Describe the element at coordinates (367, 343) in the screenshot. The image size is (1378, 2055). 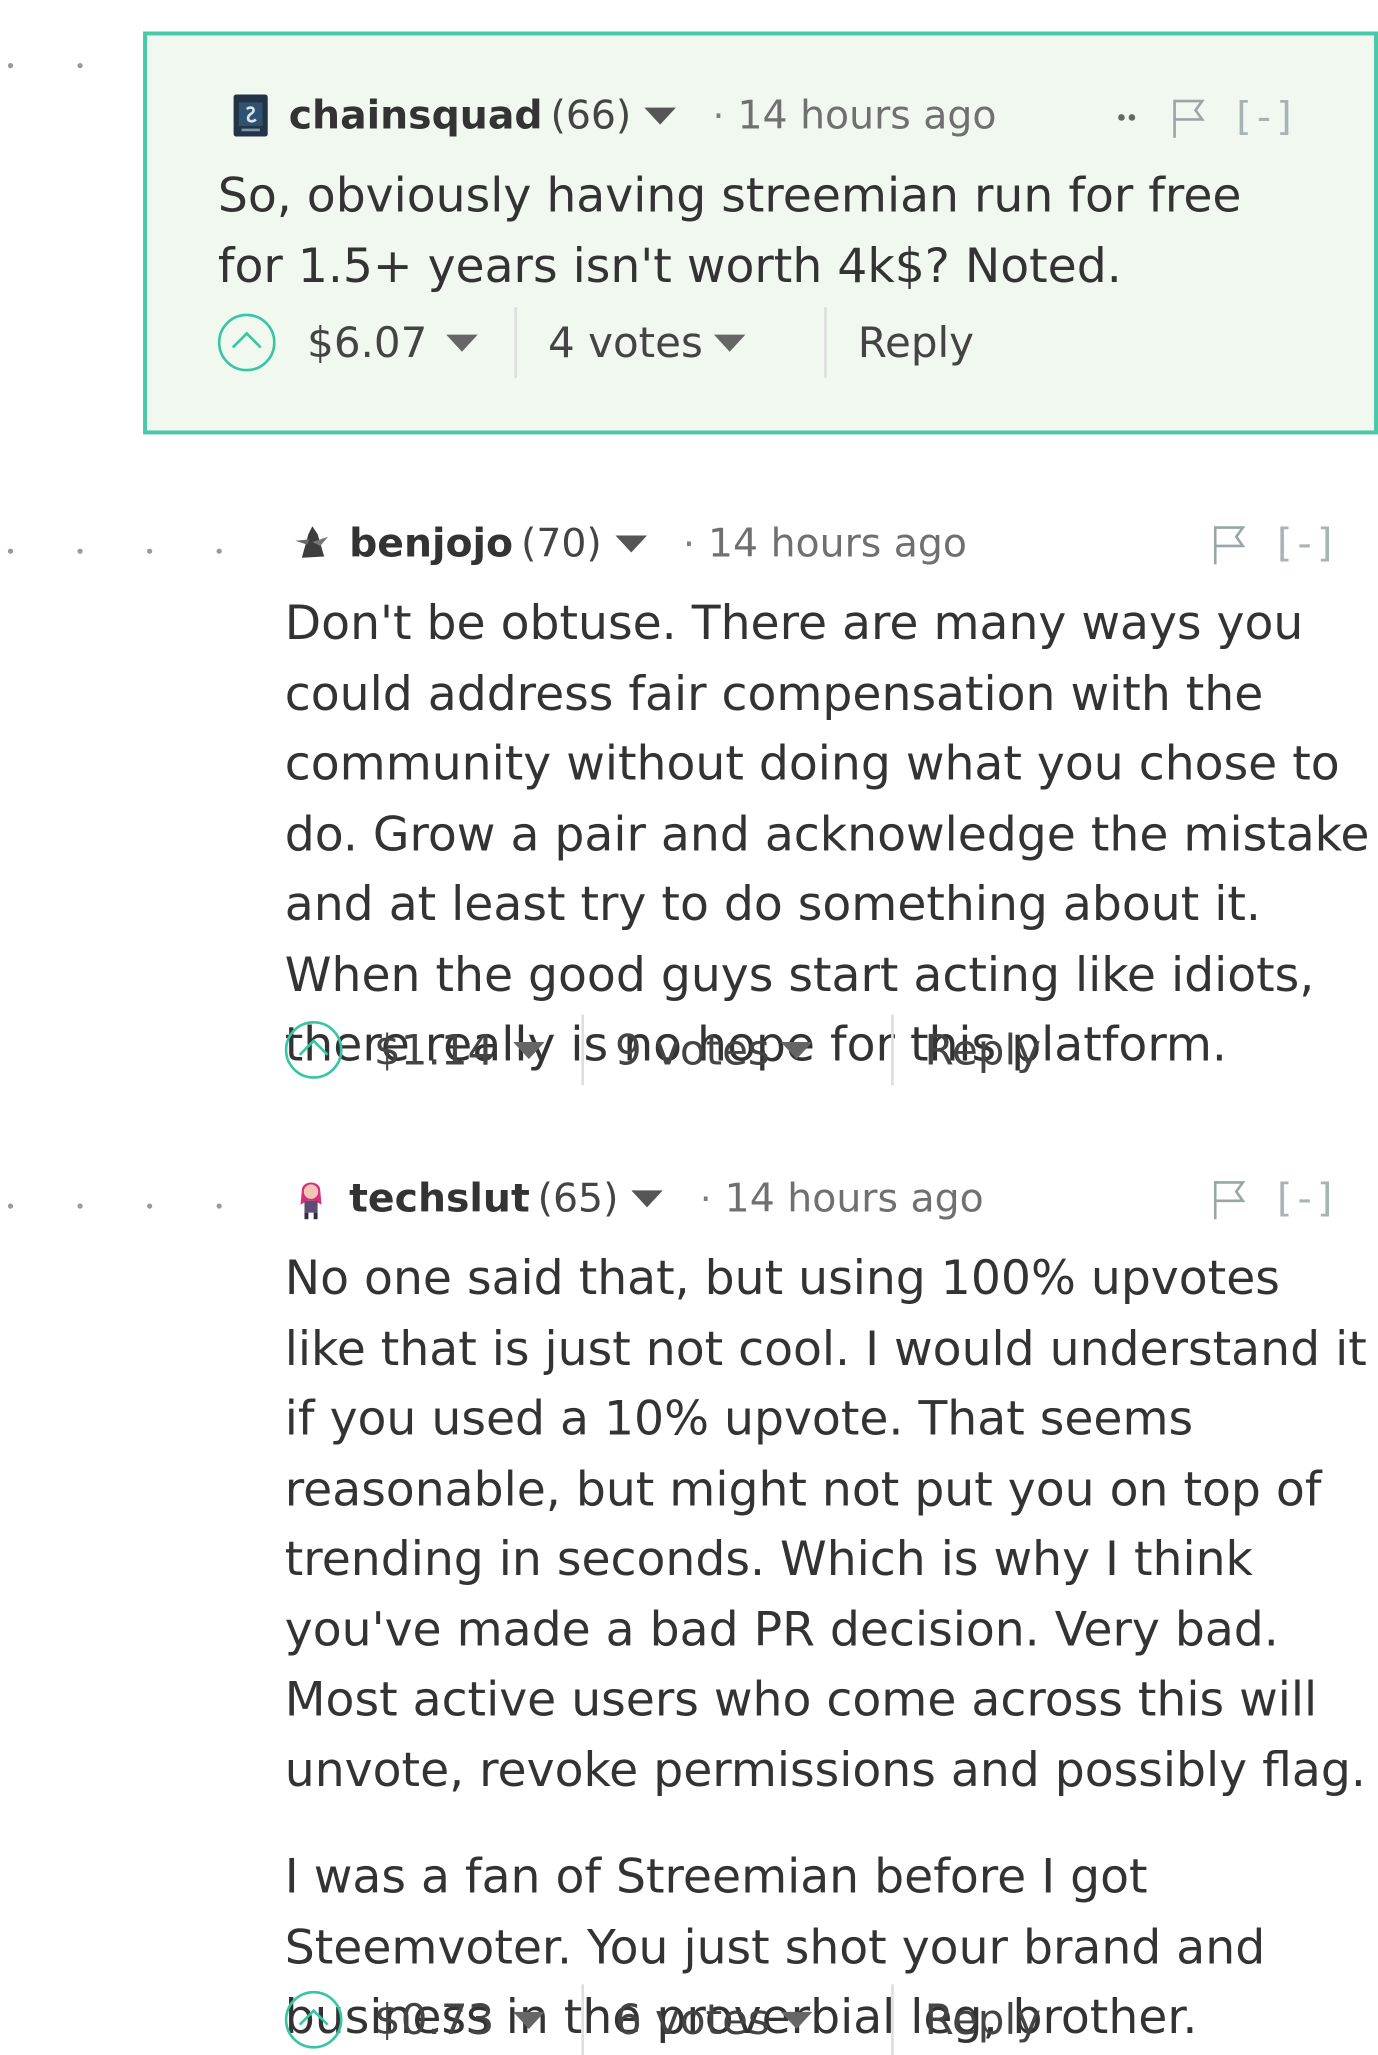
I see `payout-value: $6.07` at that location.